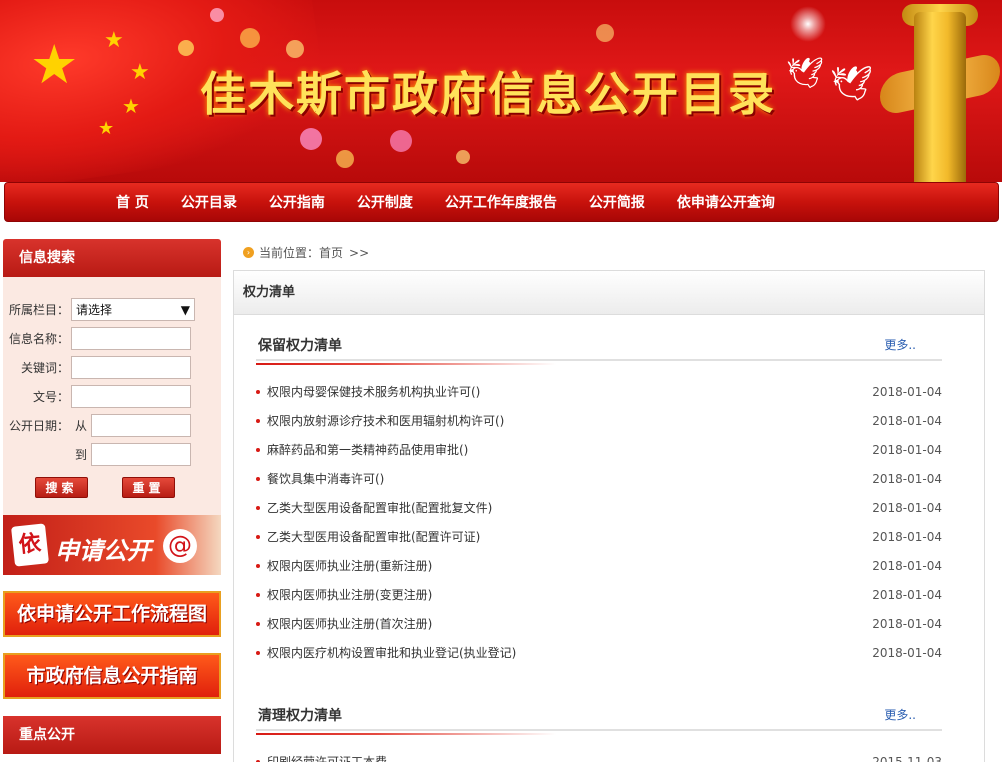  I want to click on chevron-down-icon: ▼, so click(185, 309).